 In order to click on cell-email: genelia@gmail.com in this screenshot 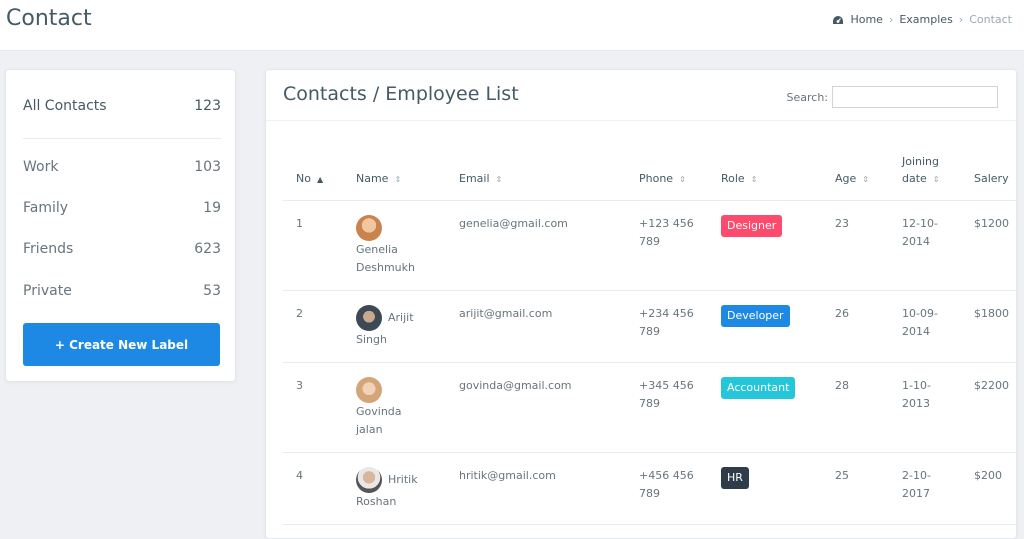, I will do `click(536, 245)`.